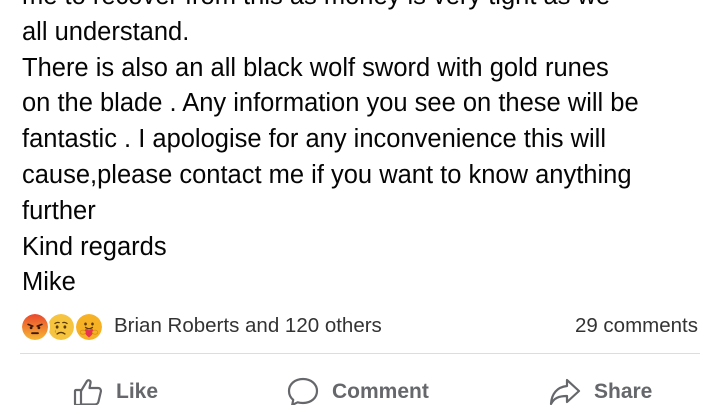 This screenshot has height=405, width=720. What do you see at coordinates (565, 390) in the screenshot?
I see `share-arrow-icon` at bounding box center [565, 390].